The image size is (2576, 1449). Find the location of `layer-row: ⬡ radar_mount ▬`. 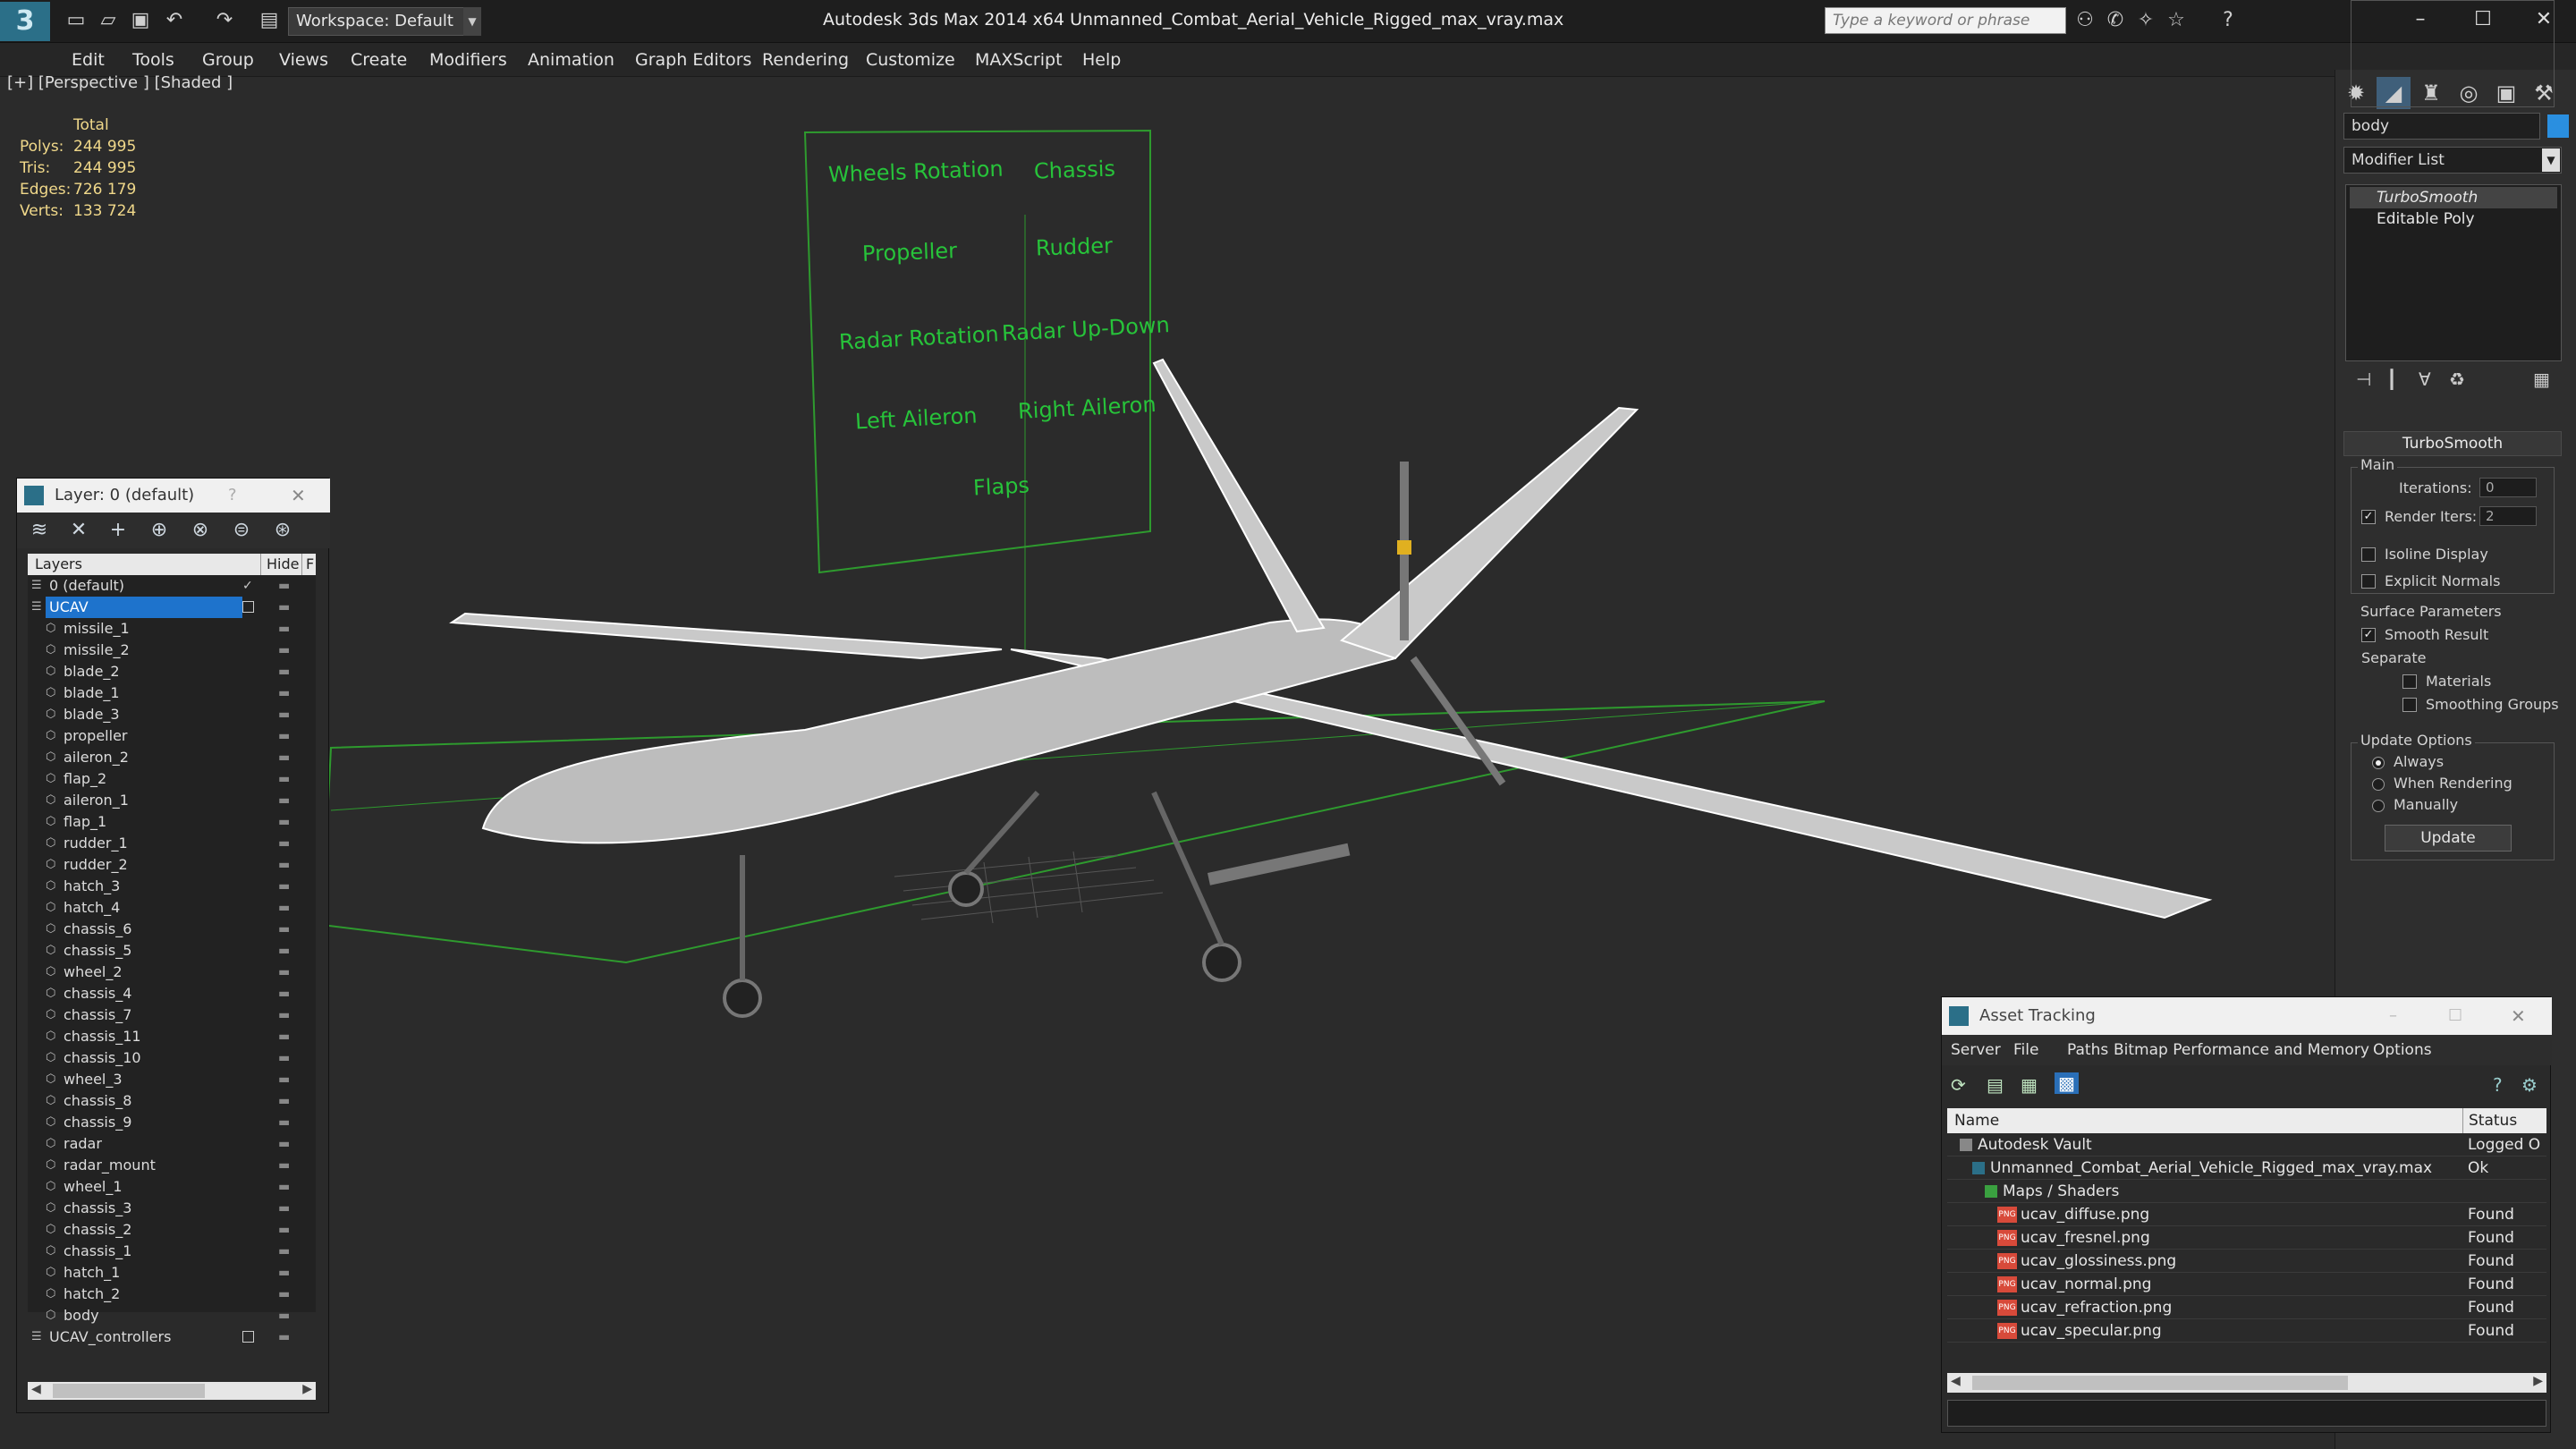

layer-row: ⬡ radar_mount ▬ is located at coordinates (172, 1165).